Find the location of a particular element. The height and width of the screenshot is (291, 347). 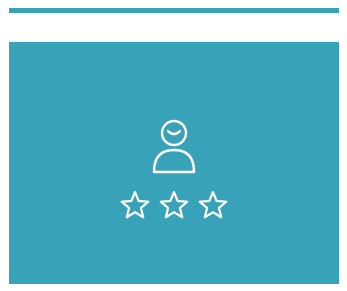

top-accent-bar is located at coordinates (174, 10).